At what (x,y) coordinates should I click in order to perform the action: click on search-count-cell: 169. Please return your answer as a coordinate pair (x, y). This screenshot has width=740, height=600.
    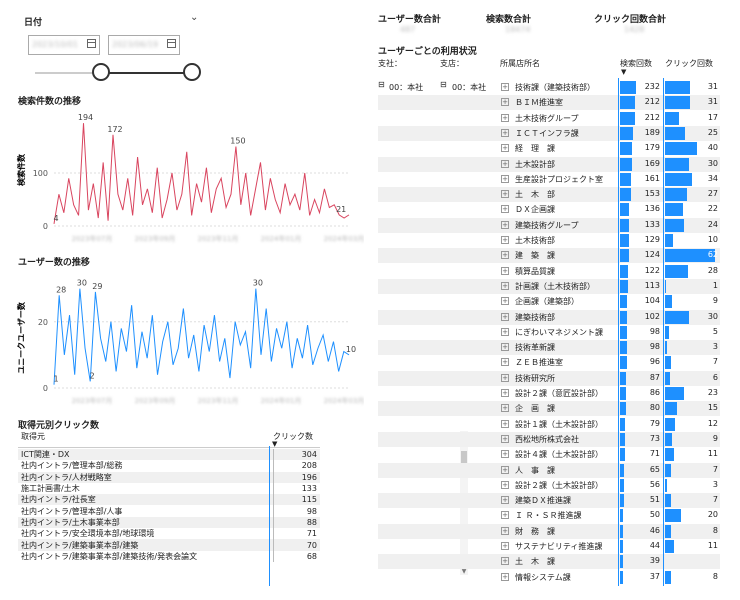
    Looking at the image, I should click on (652, 163).